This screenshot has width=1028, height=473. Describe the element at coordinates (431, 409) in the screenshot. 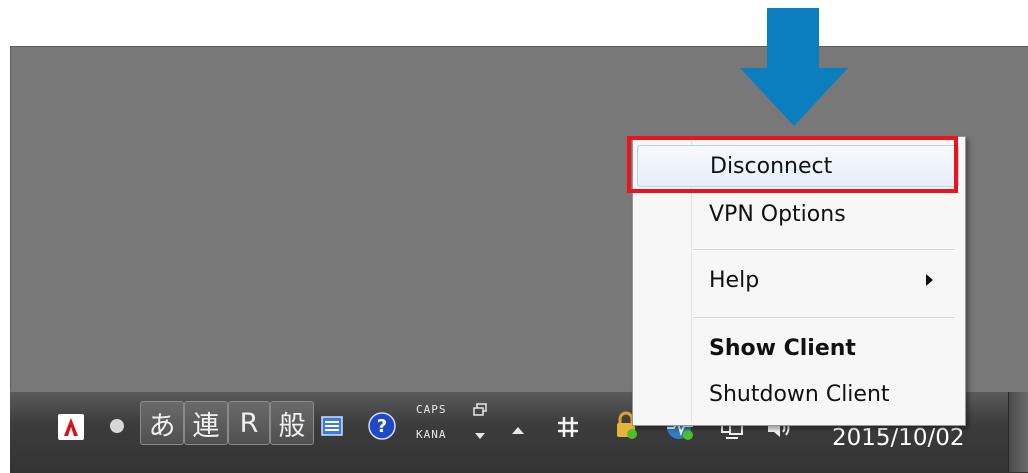

I see `caps-label: CAPS` at that location.